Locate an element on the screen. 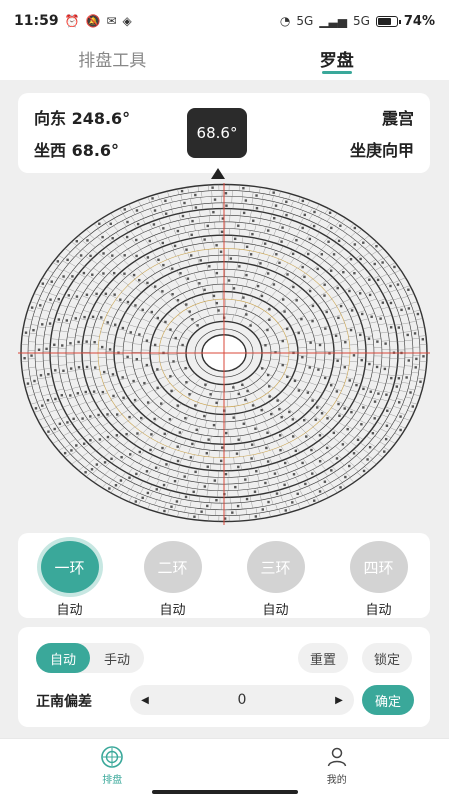 This screenshot has height=800, width=449. ring-2-button: 二环 is located at coordinates (172, 567).